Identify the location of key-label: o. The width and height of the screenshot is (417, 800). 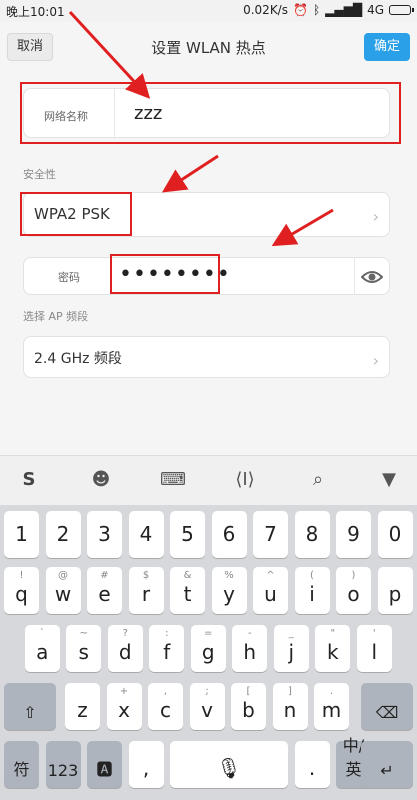
(353, 594).